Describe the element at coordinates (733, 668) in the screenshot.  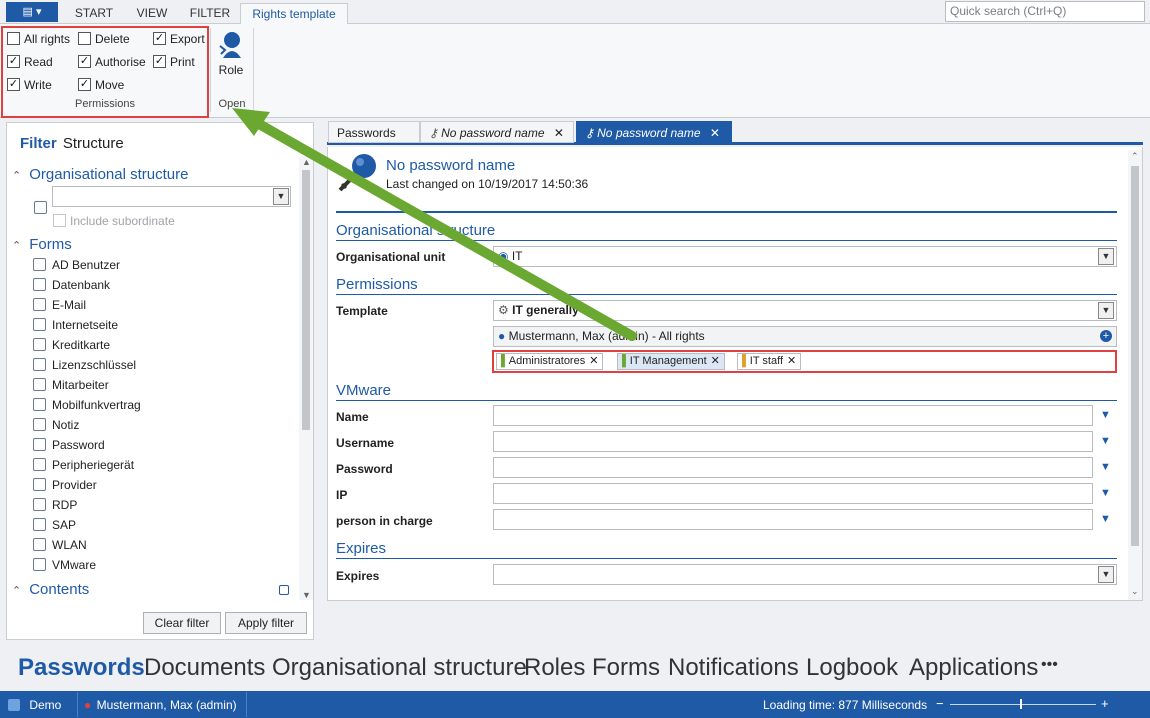
I see `module-notifications: Notifications` at that location.